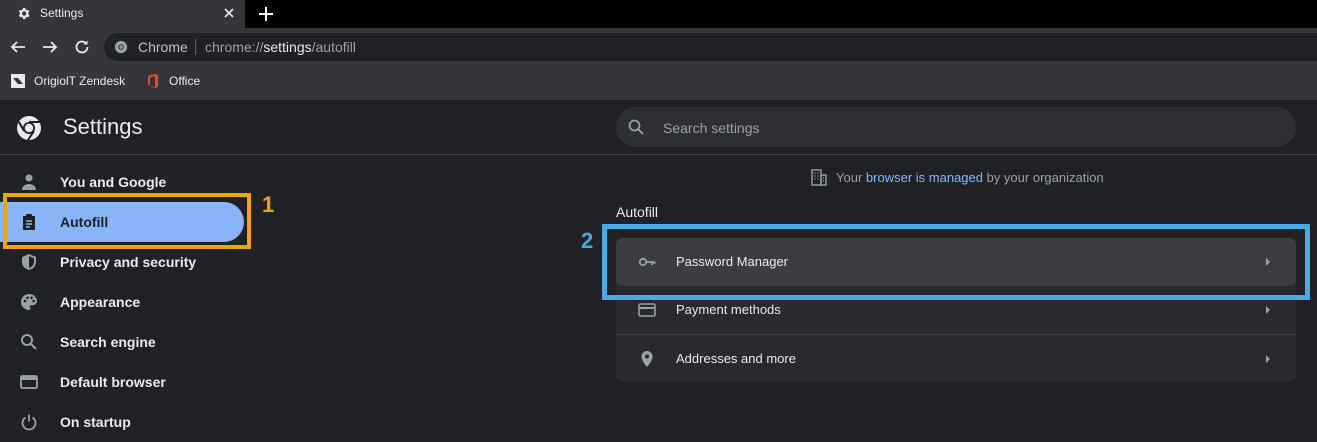  I want to click on chrome-logo-icon, so click(29, 128).